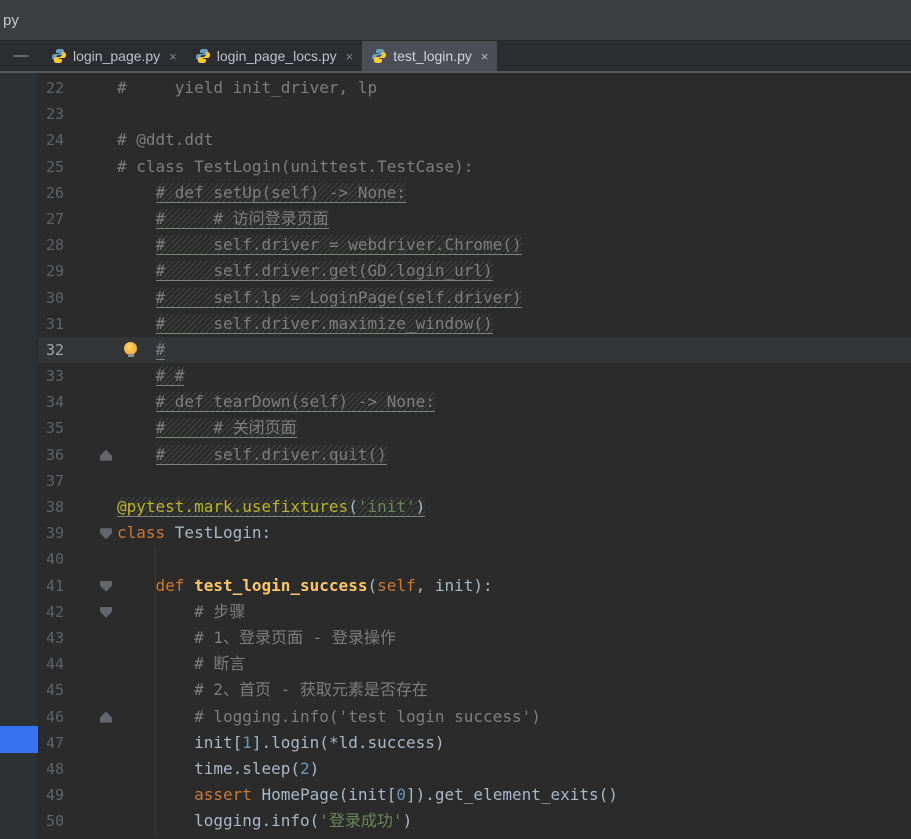  I want to click on line-number: 32, so click(51, 350).